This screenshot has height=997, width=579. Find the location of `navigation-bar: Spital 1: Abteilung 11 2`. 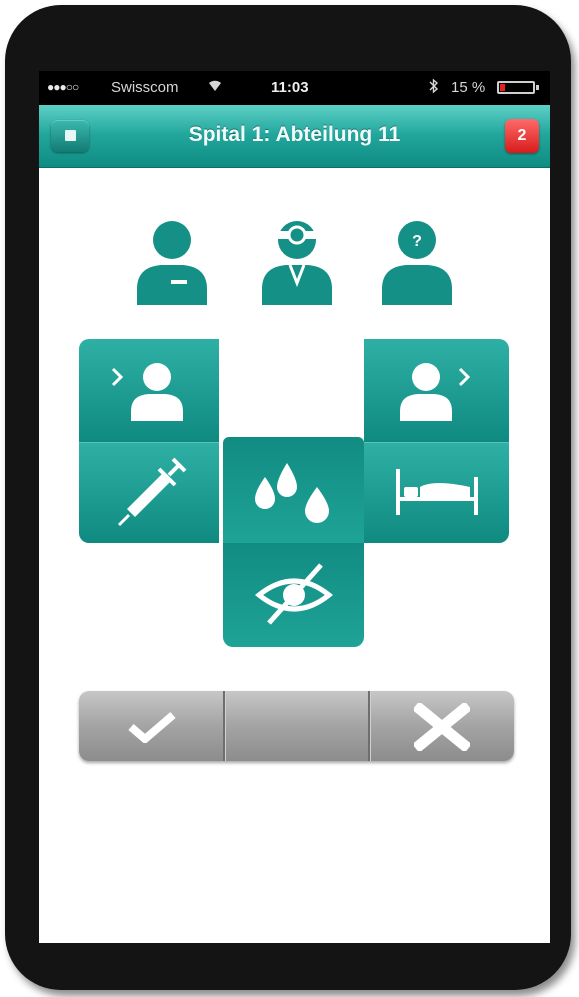

navigation-bar: Spital 1: Abteilung 11 2 is located at coordinates (294, 136).